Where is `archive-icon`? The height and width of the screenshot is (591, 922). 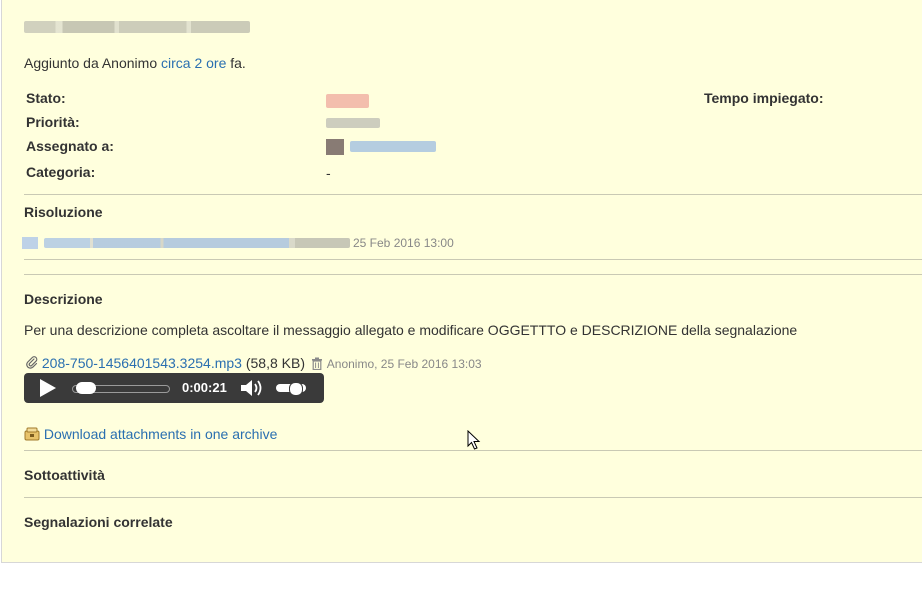 archive-icon is located at coordinates (32, 435).